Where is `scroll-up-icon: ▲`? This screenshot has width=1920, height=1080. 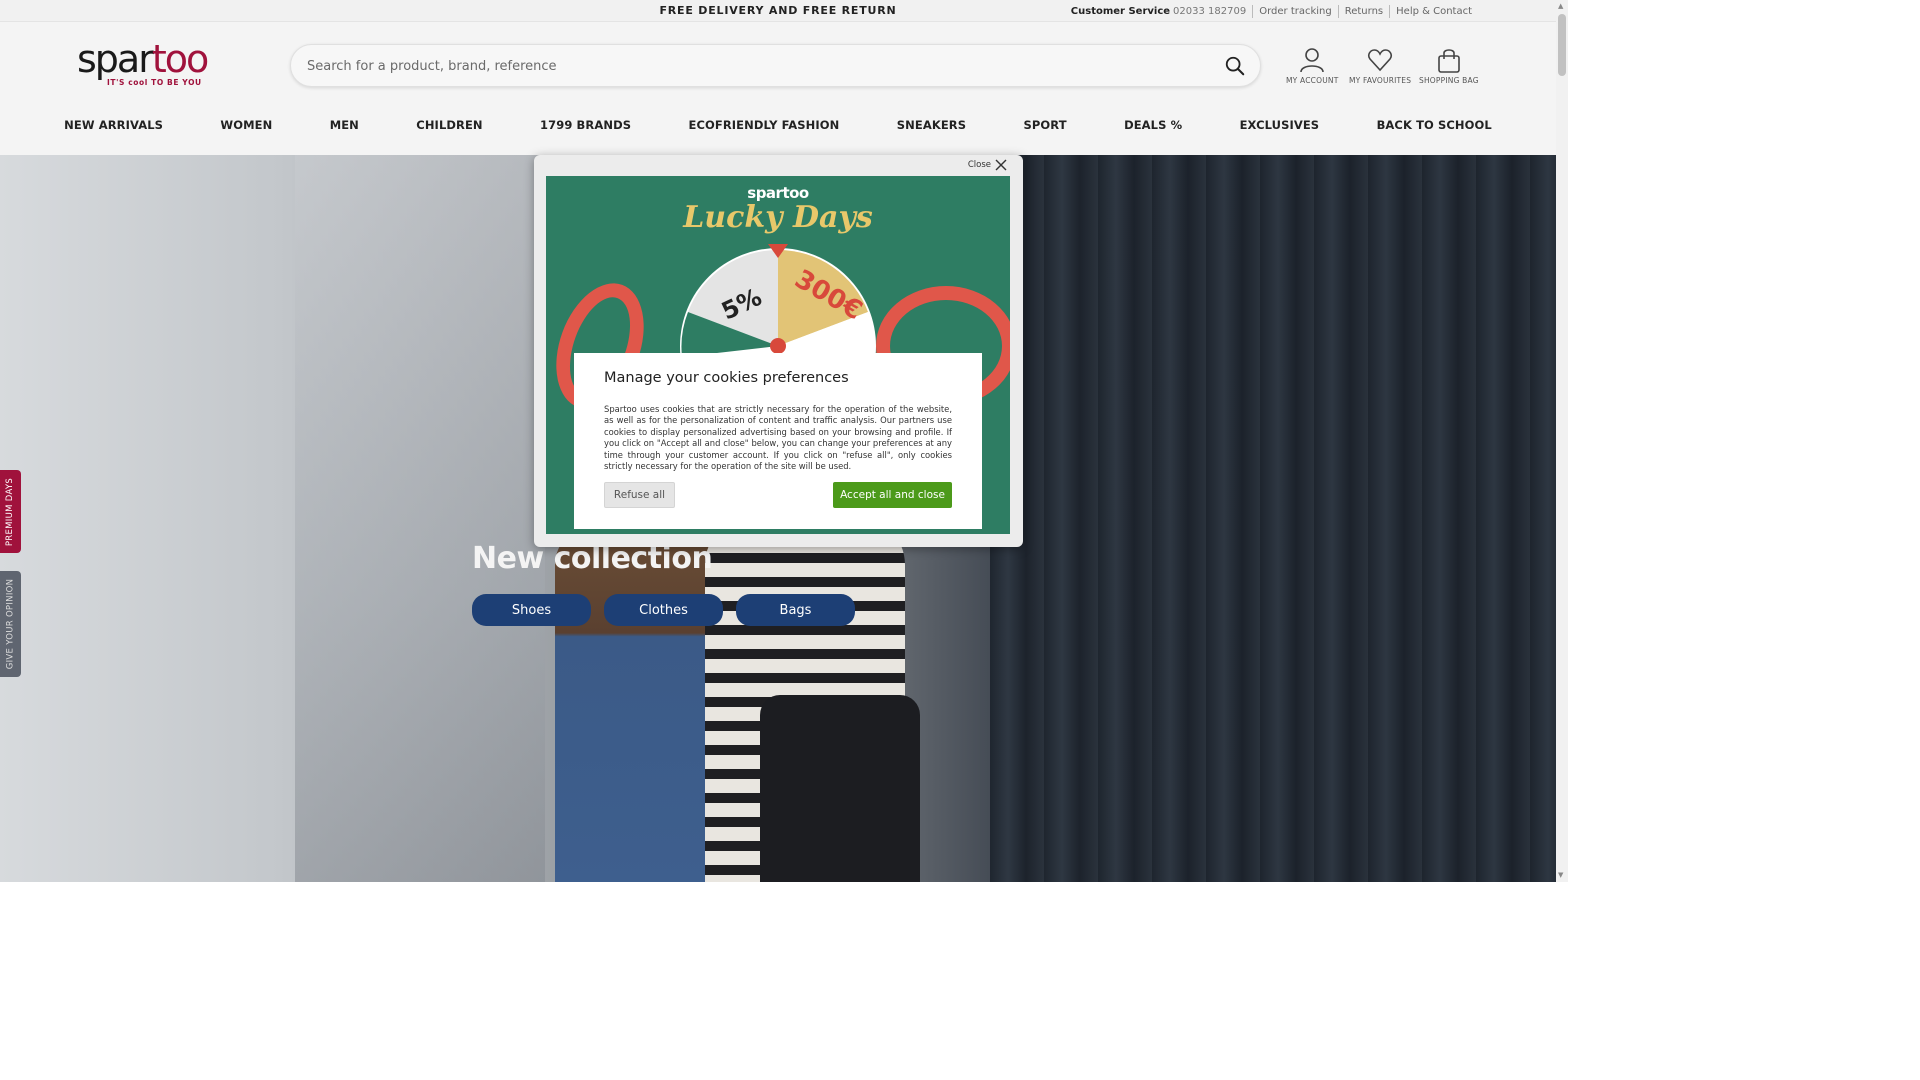 scroll-up-icon: ▲ is located at coordinates (1560, 6).